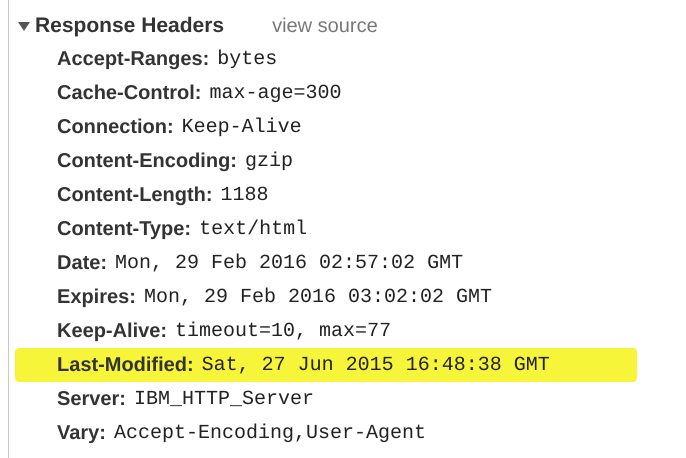  Describe the element at coordinates (91, 399) in the screenshot. I see `header-name: Server:` at that location.